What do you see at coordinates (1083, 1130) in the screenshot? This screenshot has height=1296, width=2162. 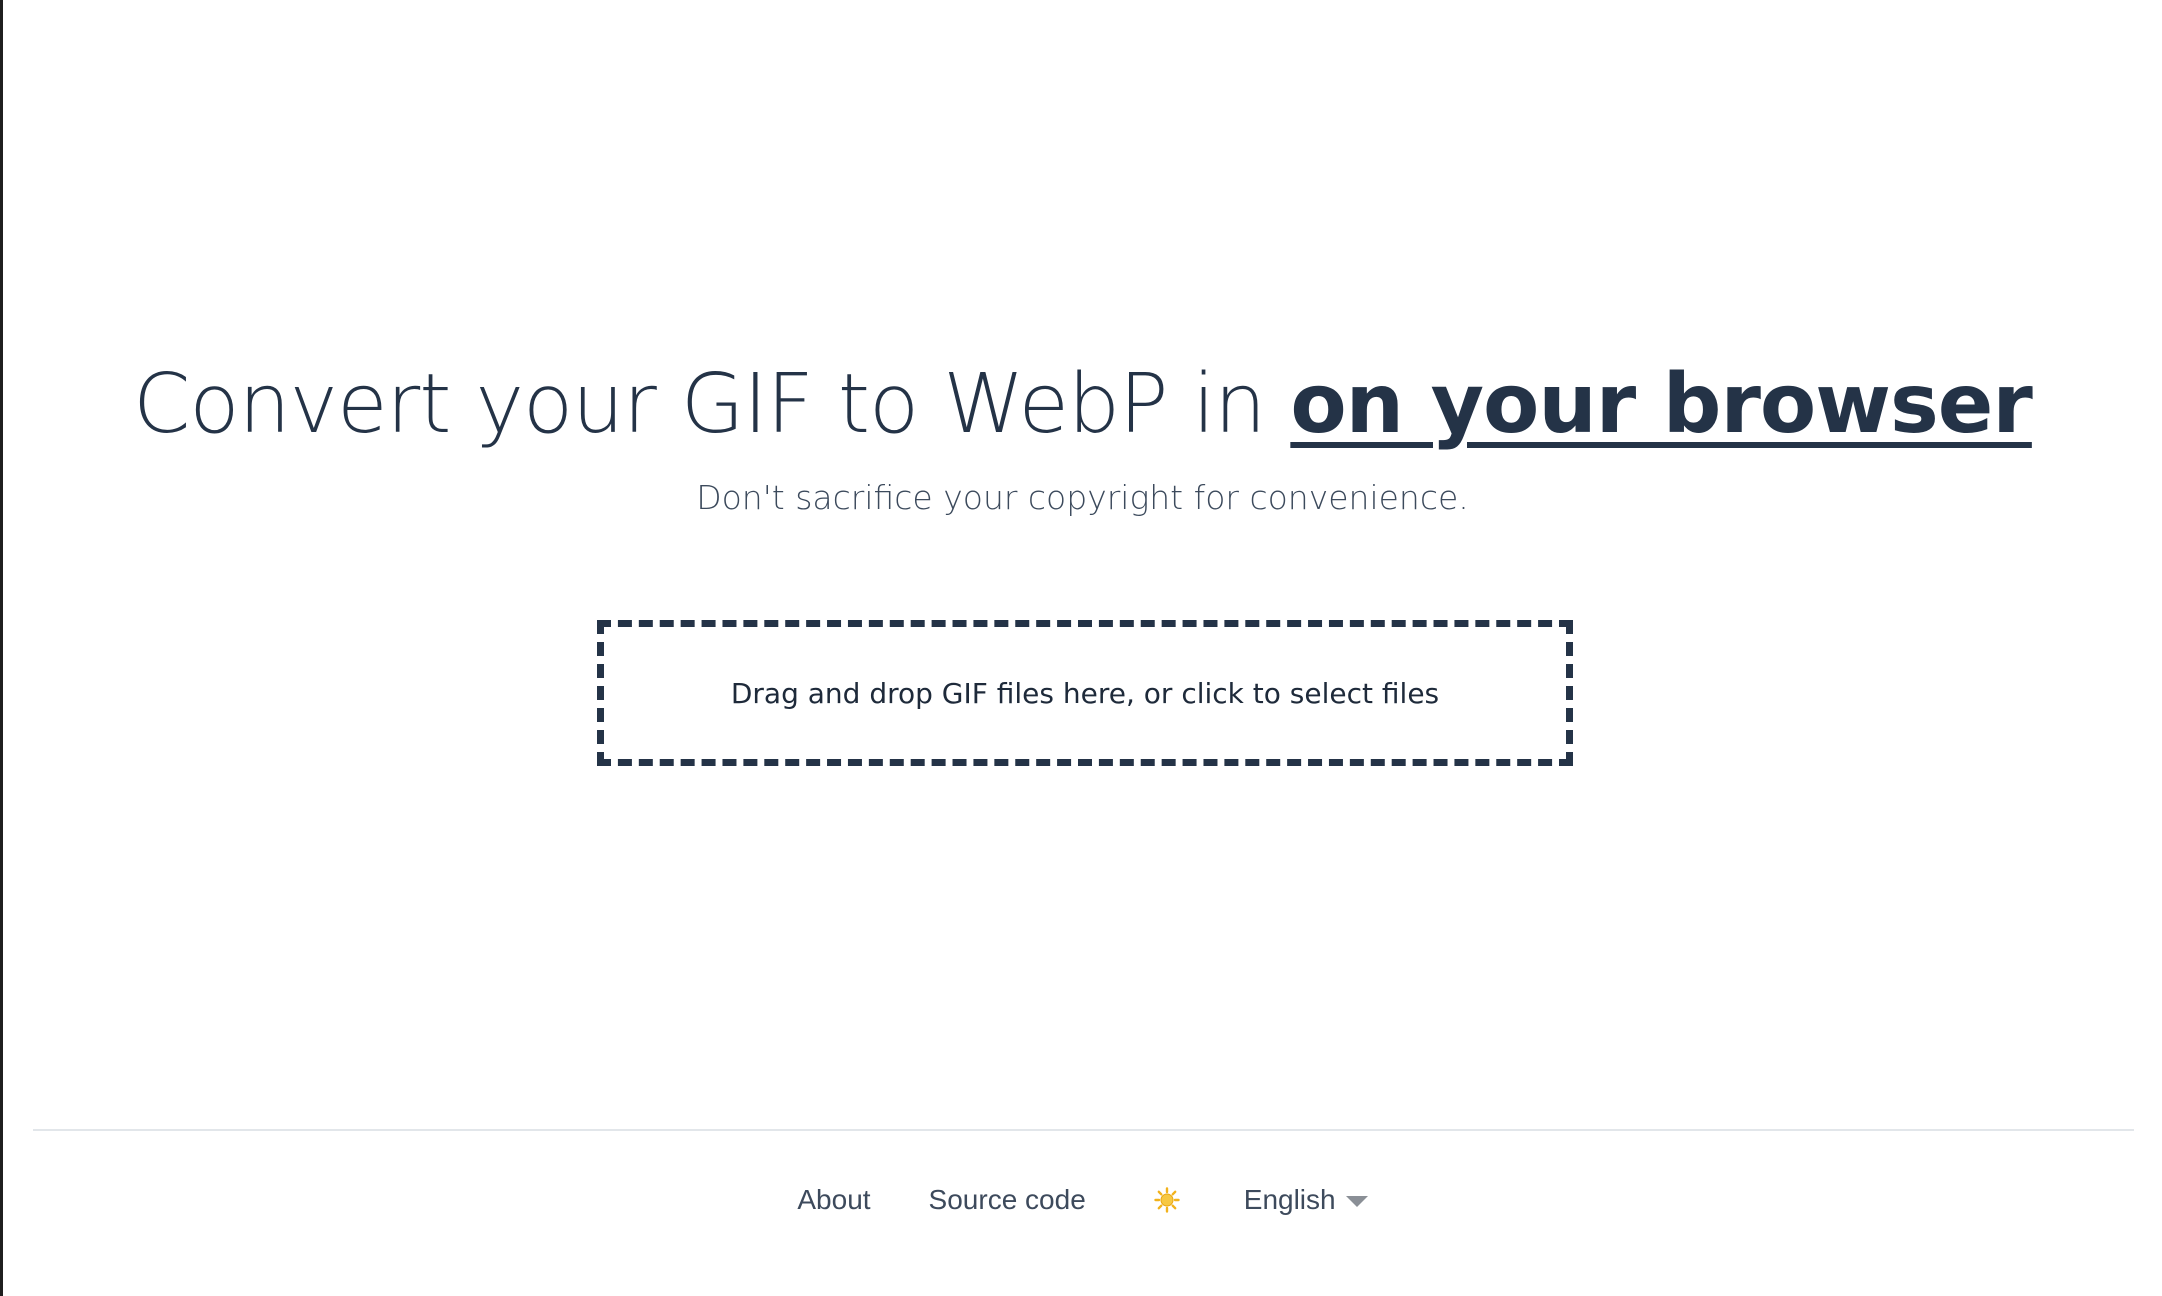 I see `footer-divider` at bounding box center [1083, 1130].